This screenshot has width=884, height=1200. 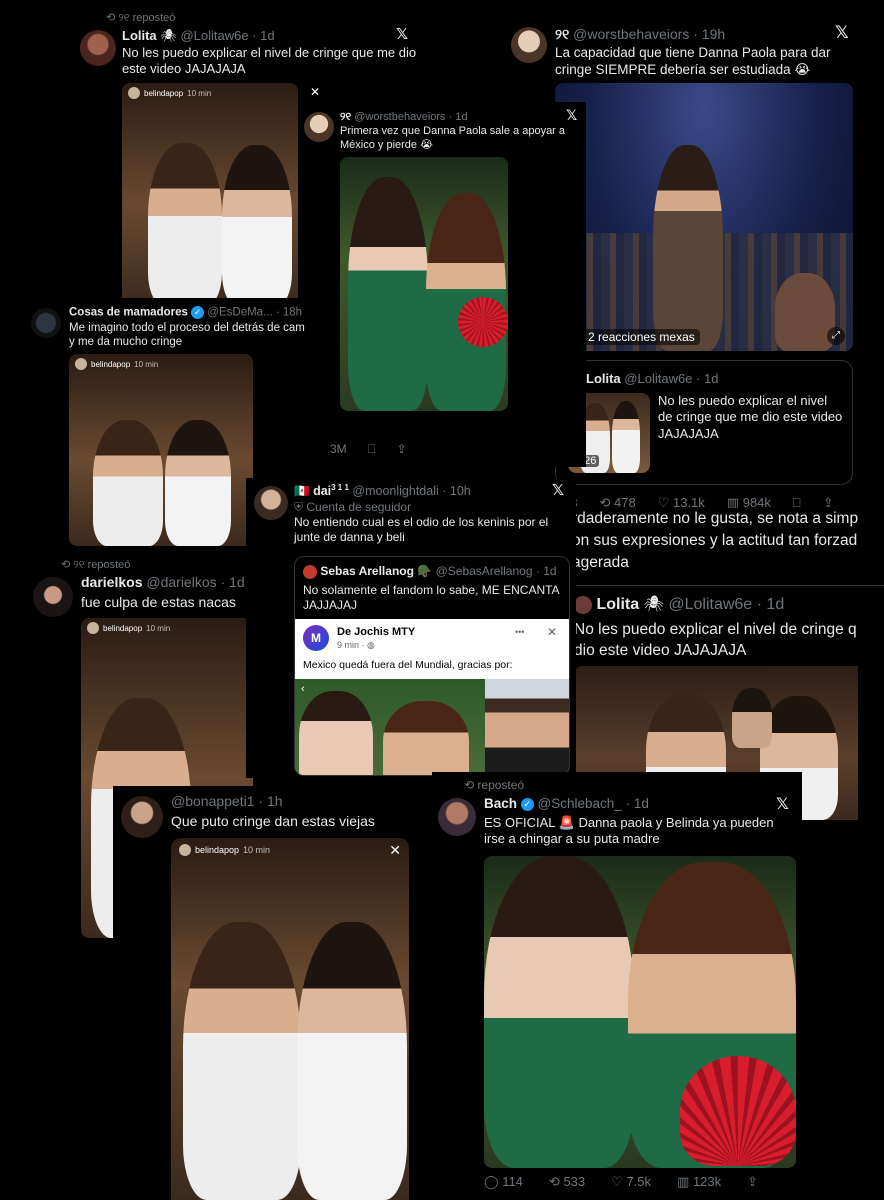 I want to click on instagram-story: belindapop 10 min ✕, so click(x=290, y=1019).